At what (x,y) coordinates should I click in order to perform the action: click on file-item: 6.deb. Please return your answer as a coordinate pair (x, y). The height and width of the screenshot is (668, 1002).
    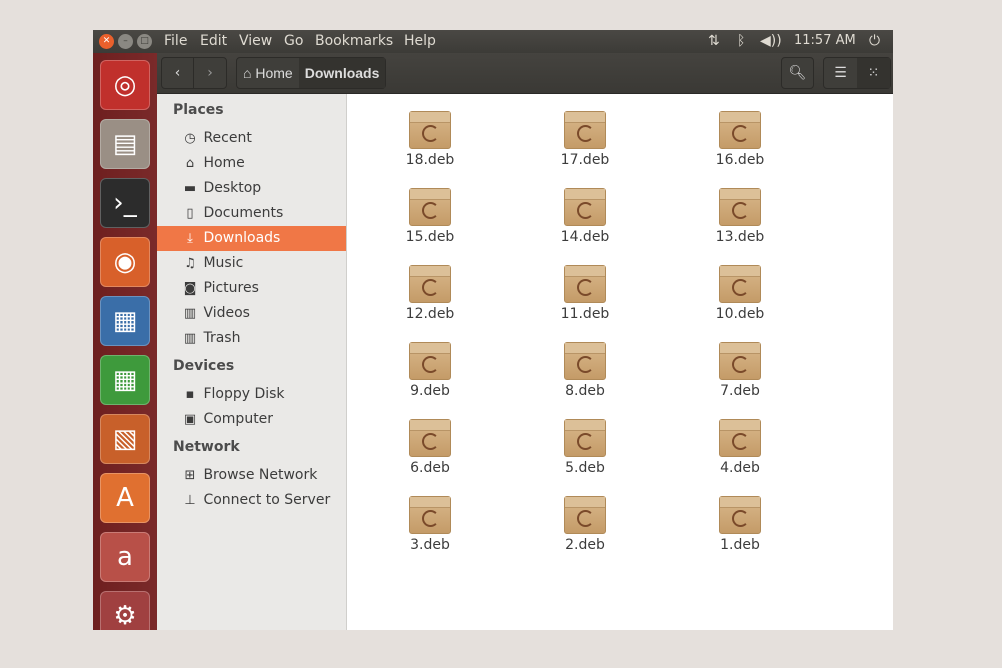
    Looking at the image, I should click on (430, 447).